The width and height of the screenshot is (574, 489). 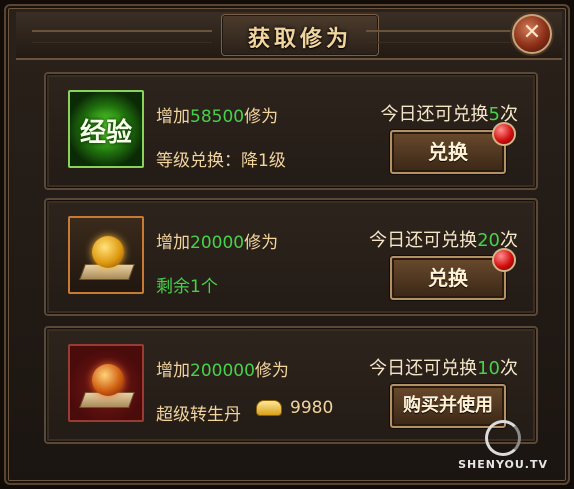 I want to click on gain-amount: 200000, so click(x=222, y=371).